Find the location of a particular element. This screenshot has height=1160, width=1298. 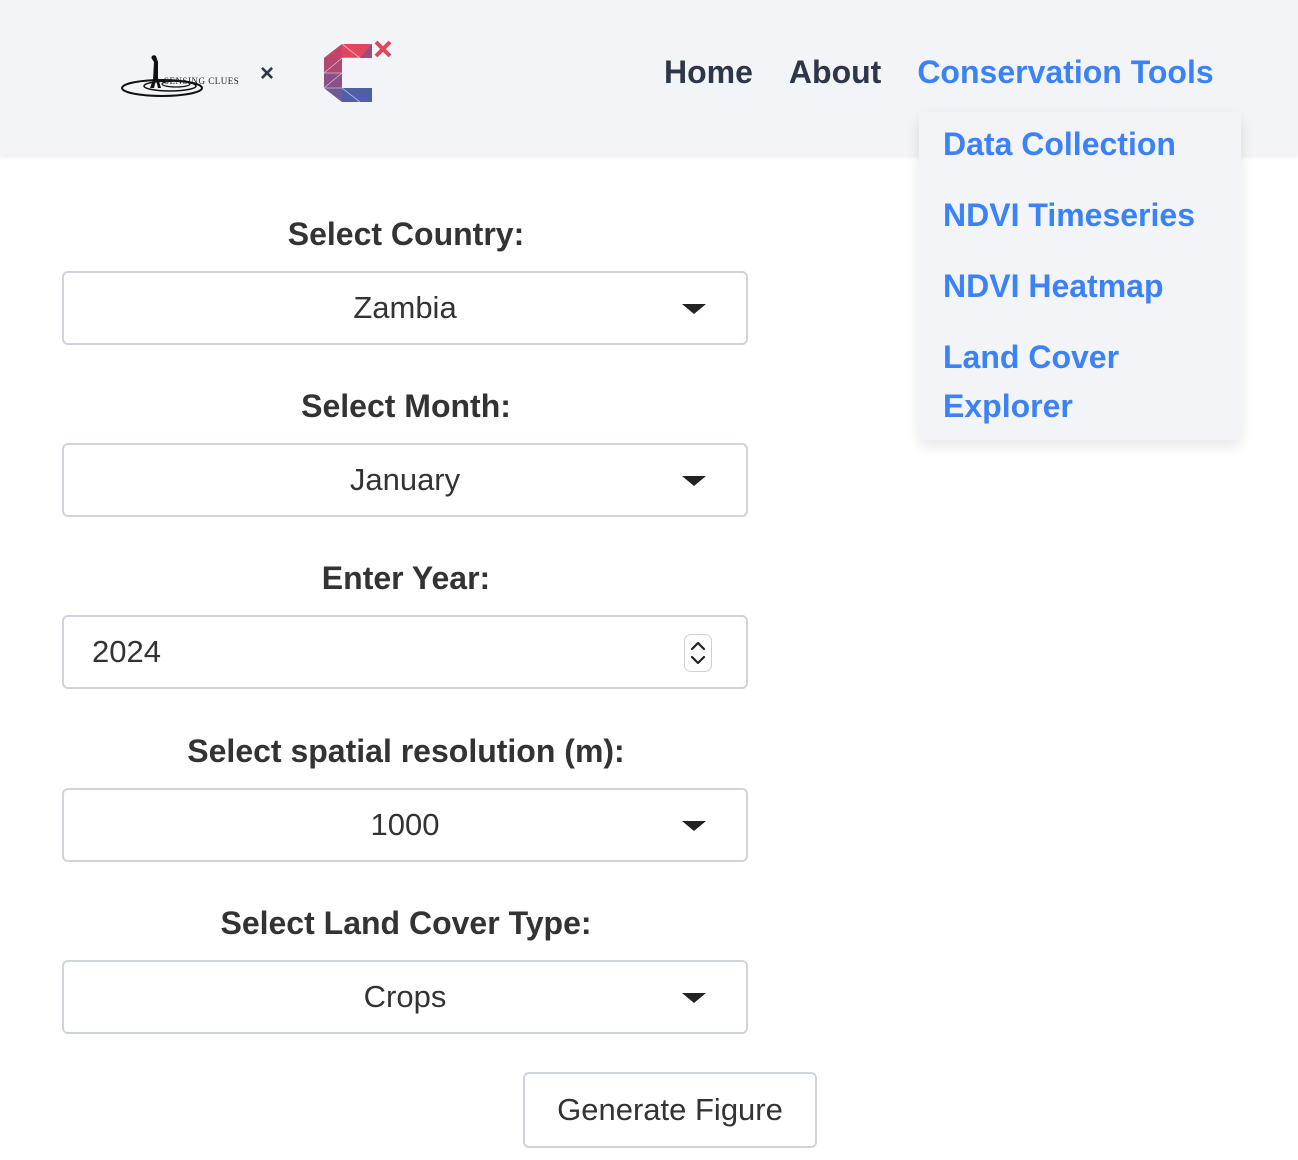

spinner-arrows-icon is located at coordinates (698, 653).